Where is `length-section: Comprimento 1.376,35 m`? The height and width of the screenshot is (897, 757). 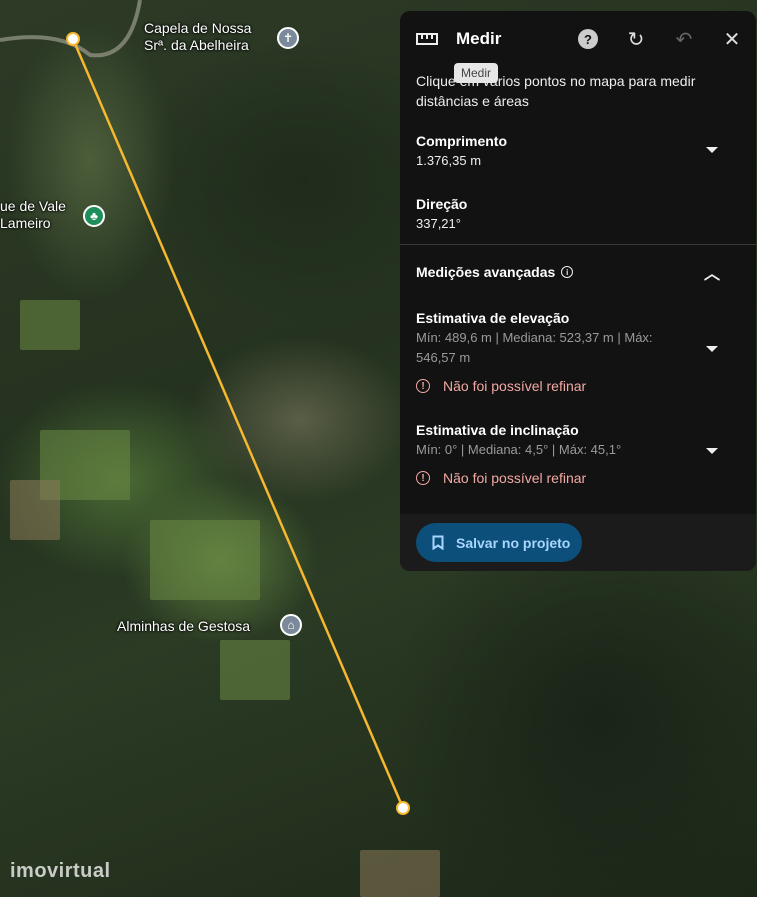 length-section: Comprimento 1.376,35 m is located at coordinates (578, 151).